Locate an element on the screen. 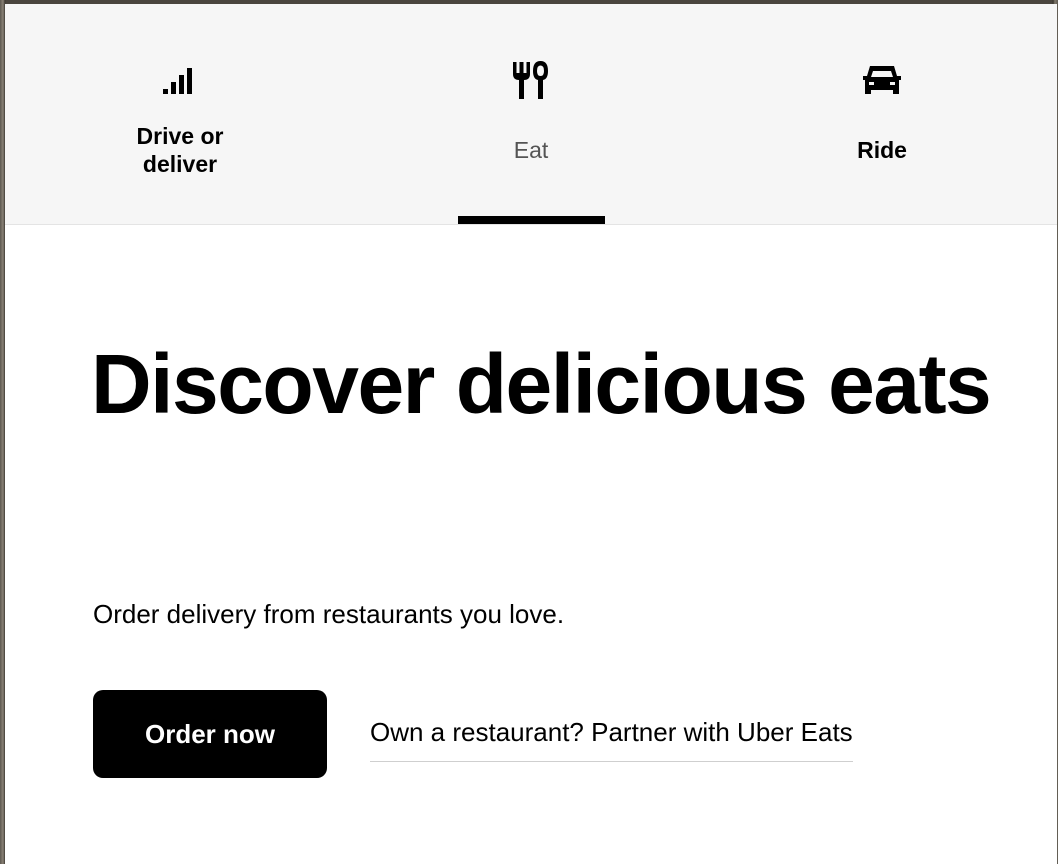 This screenshot has width=1058, height=864. tab-label-drive: Drive or deliver is located at coordinates (180, 150).